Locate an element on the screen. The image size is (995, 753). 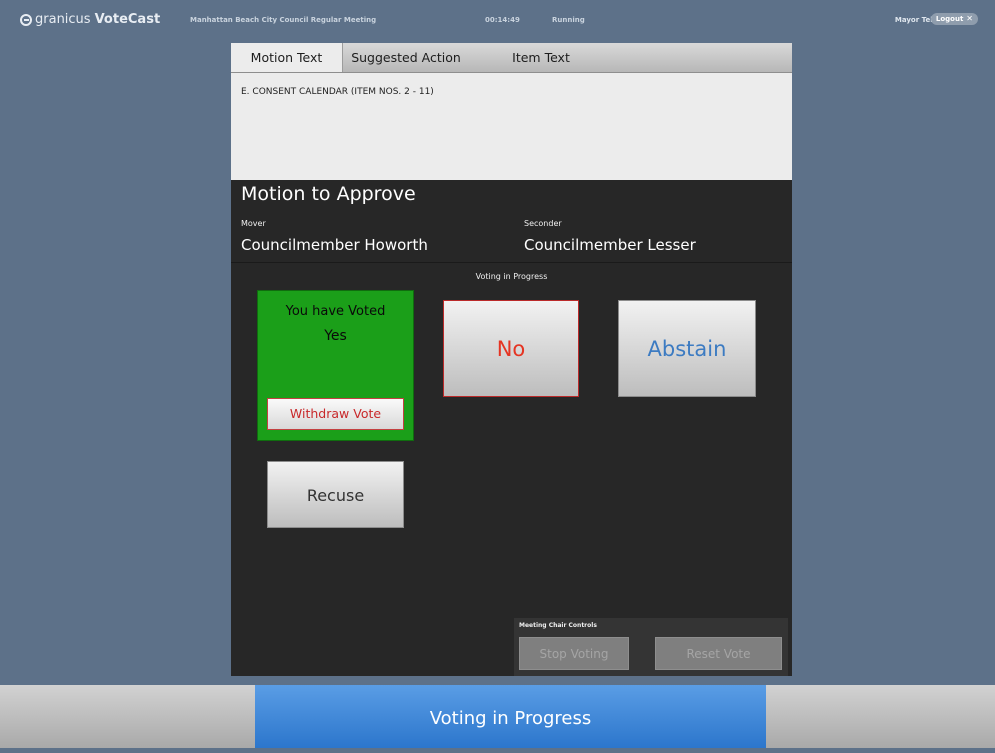
brand-name: granicus is located at coordinates (63, 19).